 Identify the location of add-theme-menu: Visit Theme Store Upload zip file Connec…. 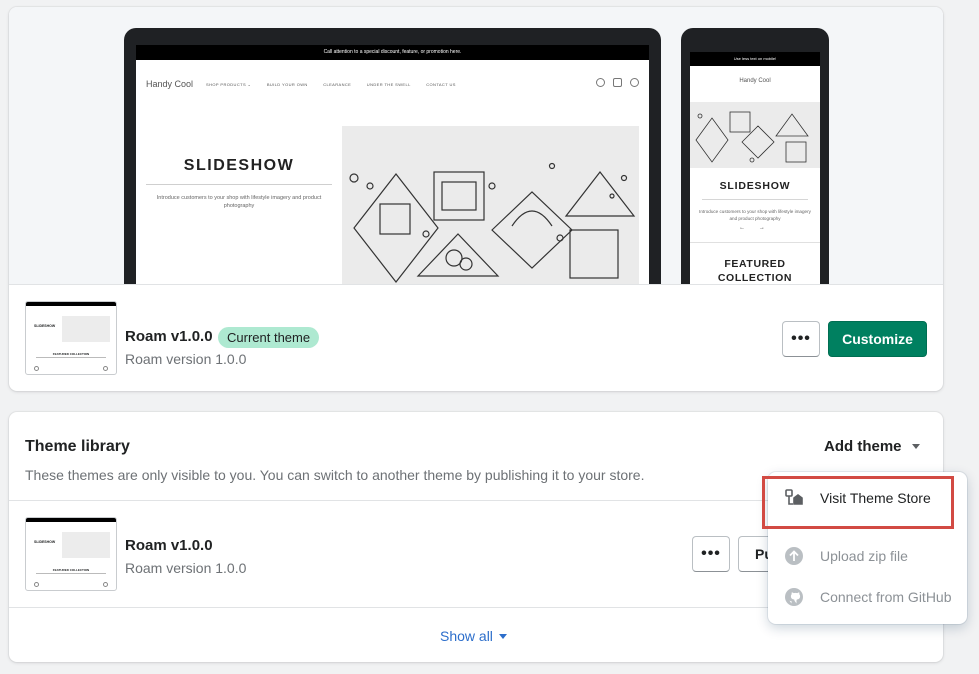
(867, 548).